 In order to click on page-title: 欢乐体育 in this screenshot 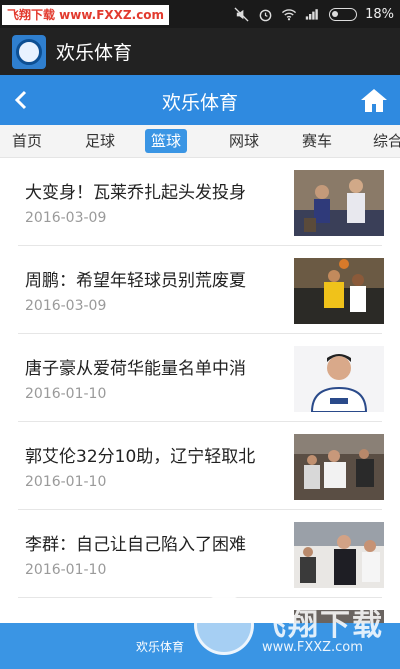, I will do `click(199, 103)`.